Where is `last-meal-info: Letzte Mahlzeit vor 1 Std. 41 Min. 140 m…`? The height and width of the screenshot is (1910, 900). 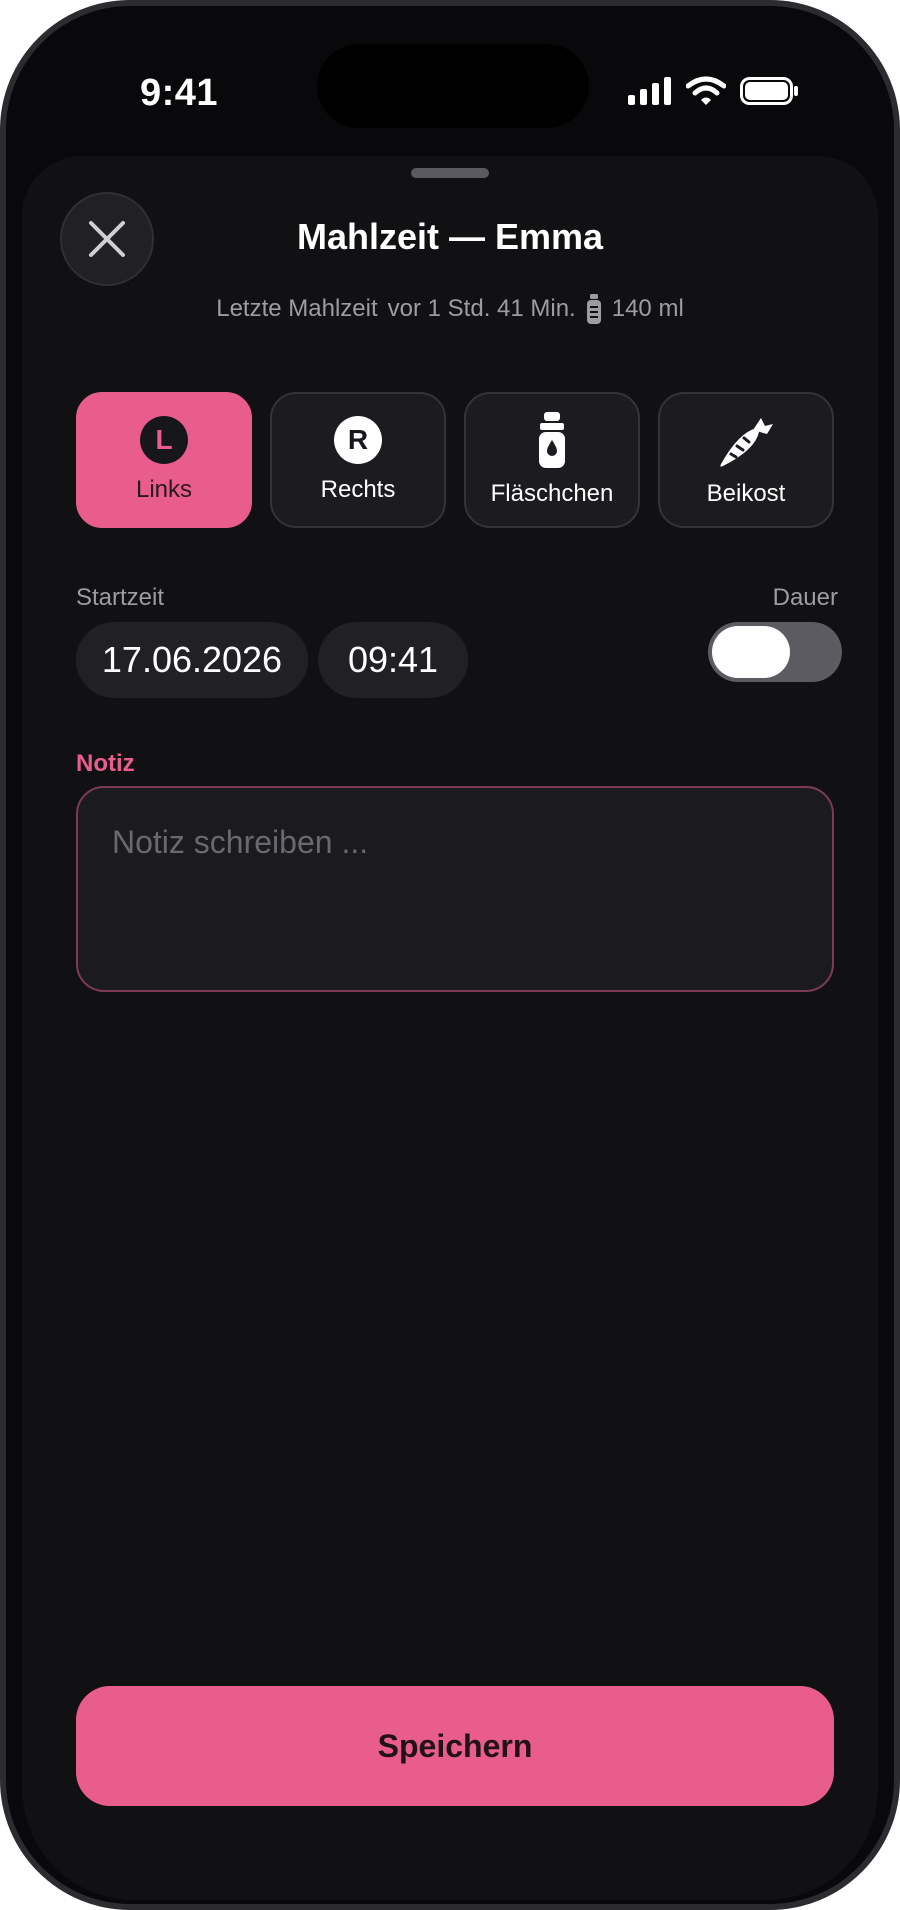 last-meal-info: Letzte Mahlzeit vor 1 Std. 41 Min. 140 m… is located at coordinates (450, 309).